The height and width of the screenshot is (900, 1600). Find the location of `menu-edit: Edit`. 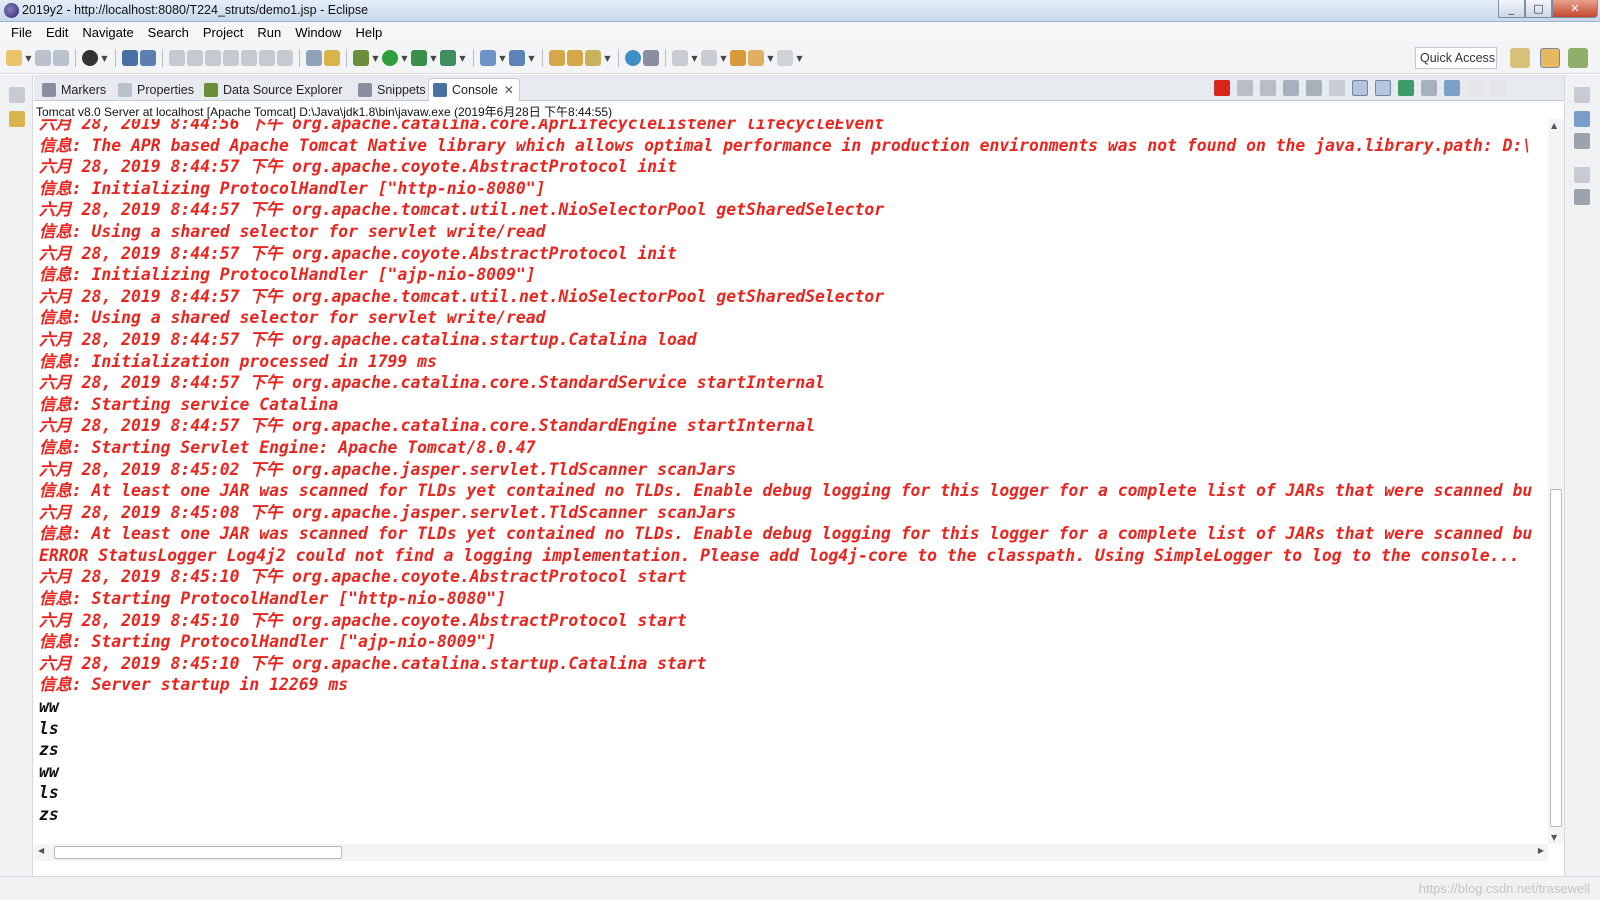

menu-edit: Edit is located at coordinates (57, 32).